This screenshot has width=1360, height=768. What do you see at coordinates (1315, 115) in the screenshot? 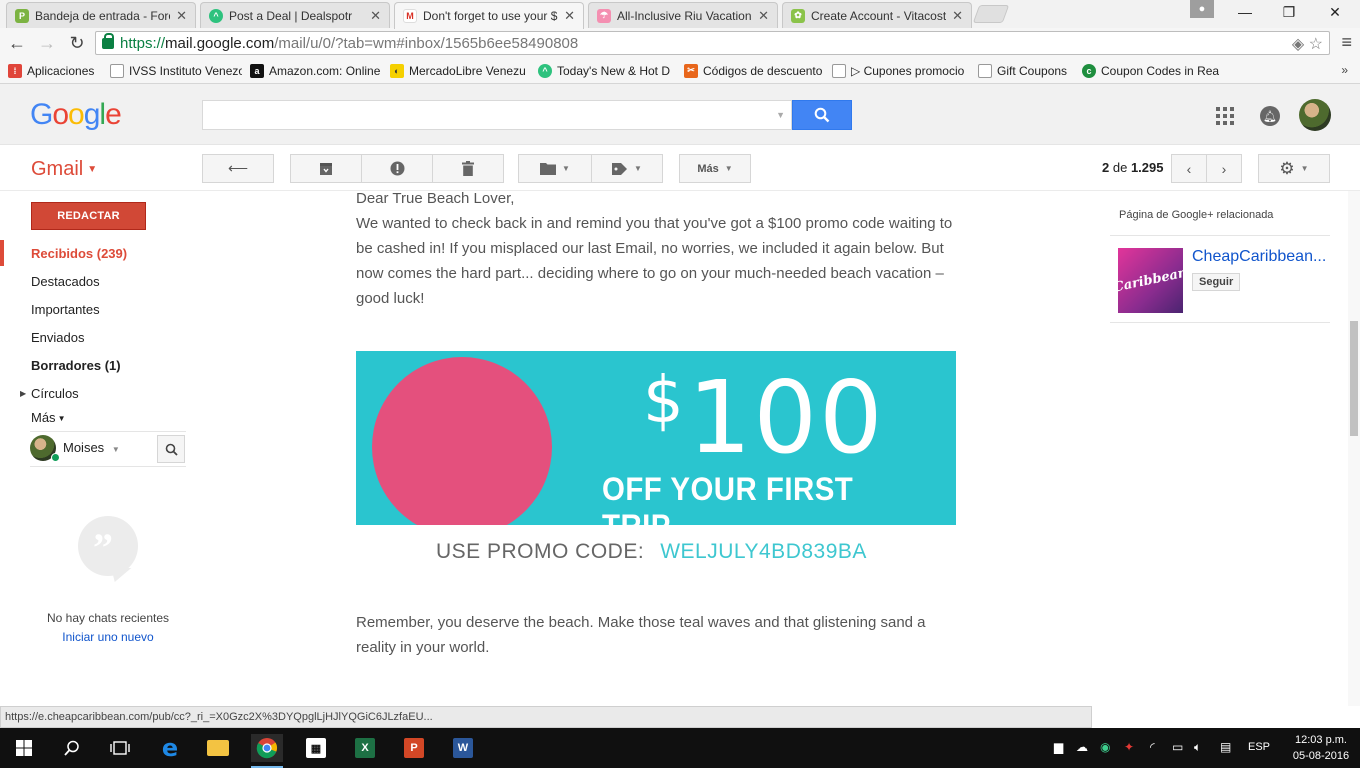
I see `account-avatar` at bounding box center [1315, 115].